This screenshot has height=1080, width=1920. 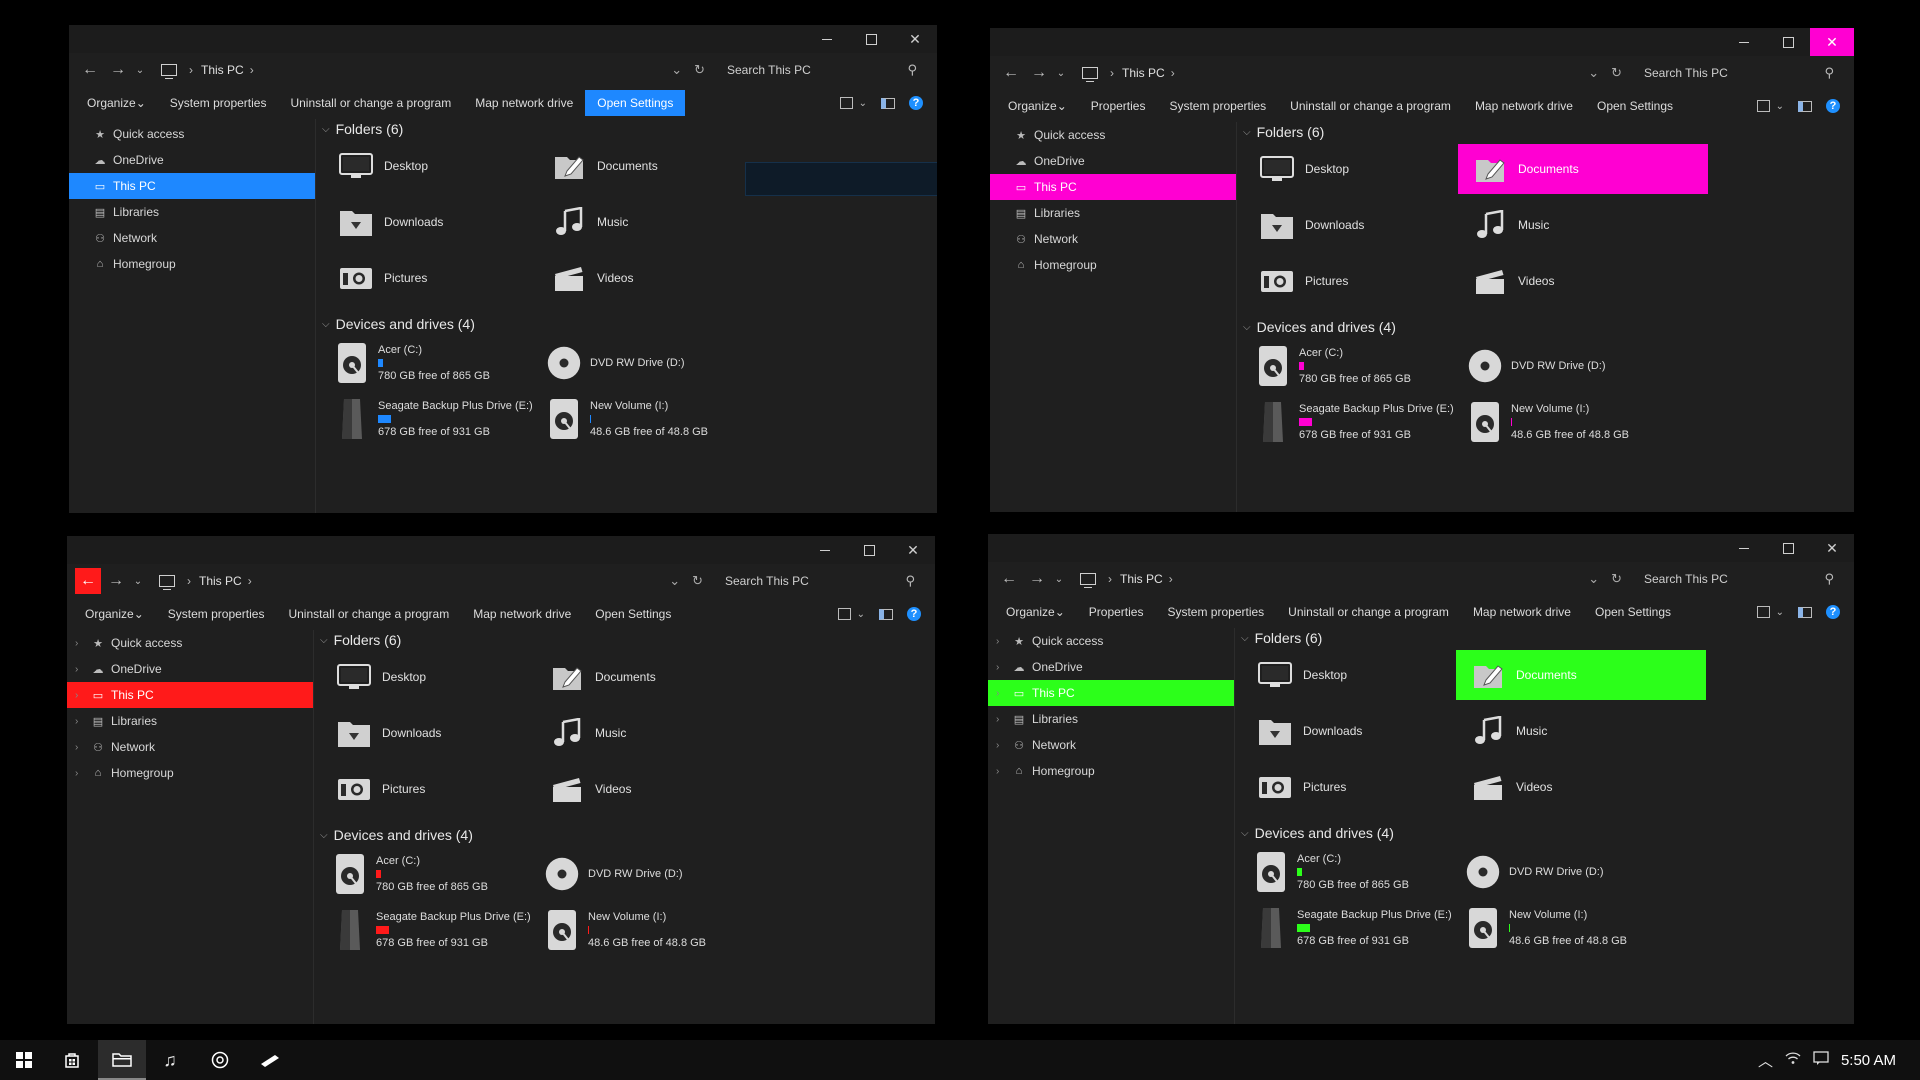 What do you see at coordinates (170, 1060) in the screenshot?
I see `music-icon: ♫` at bounding box center [170, 1060].